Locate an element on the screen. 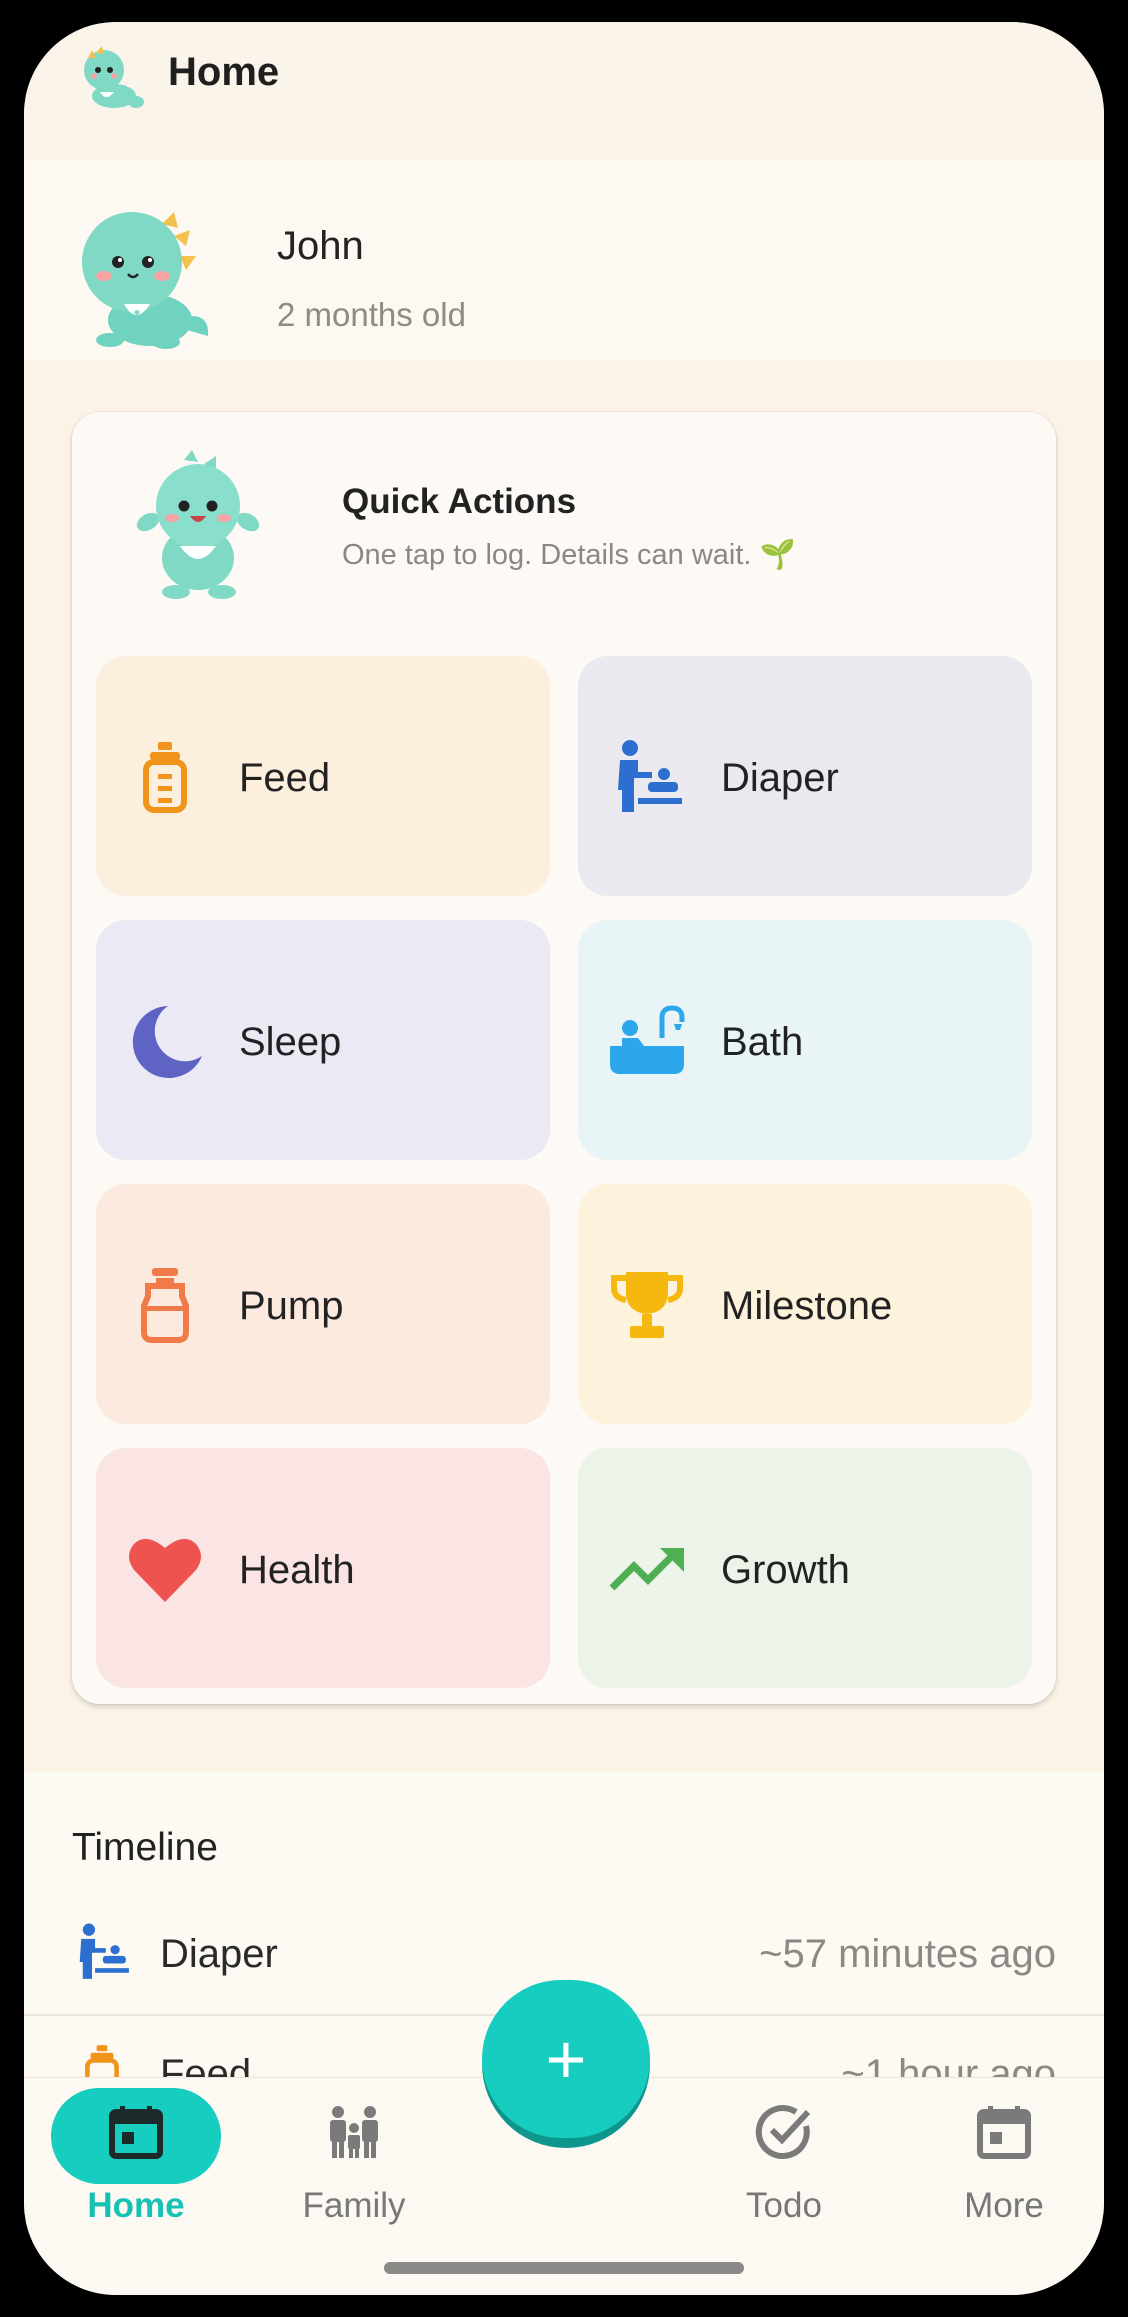 The width and height of the screenshot is (1128, 2317). timeline-title: Timeline is located at coordinates (145, 1847).